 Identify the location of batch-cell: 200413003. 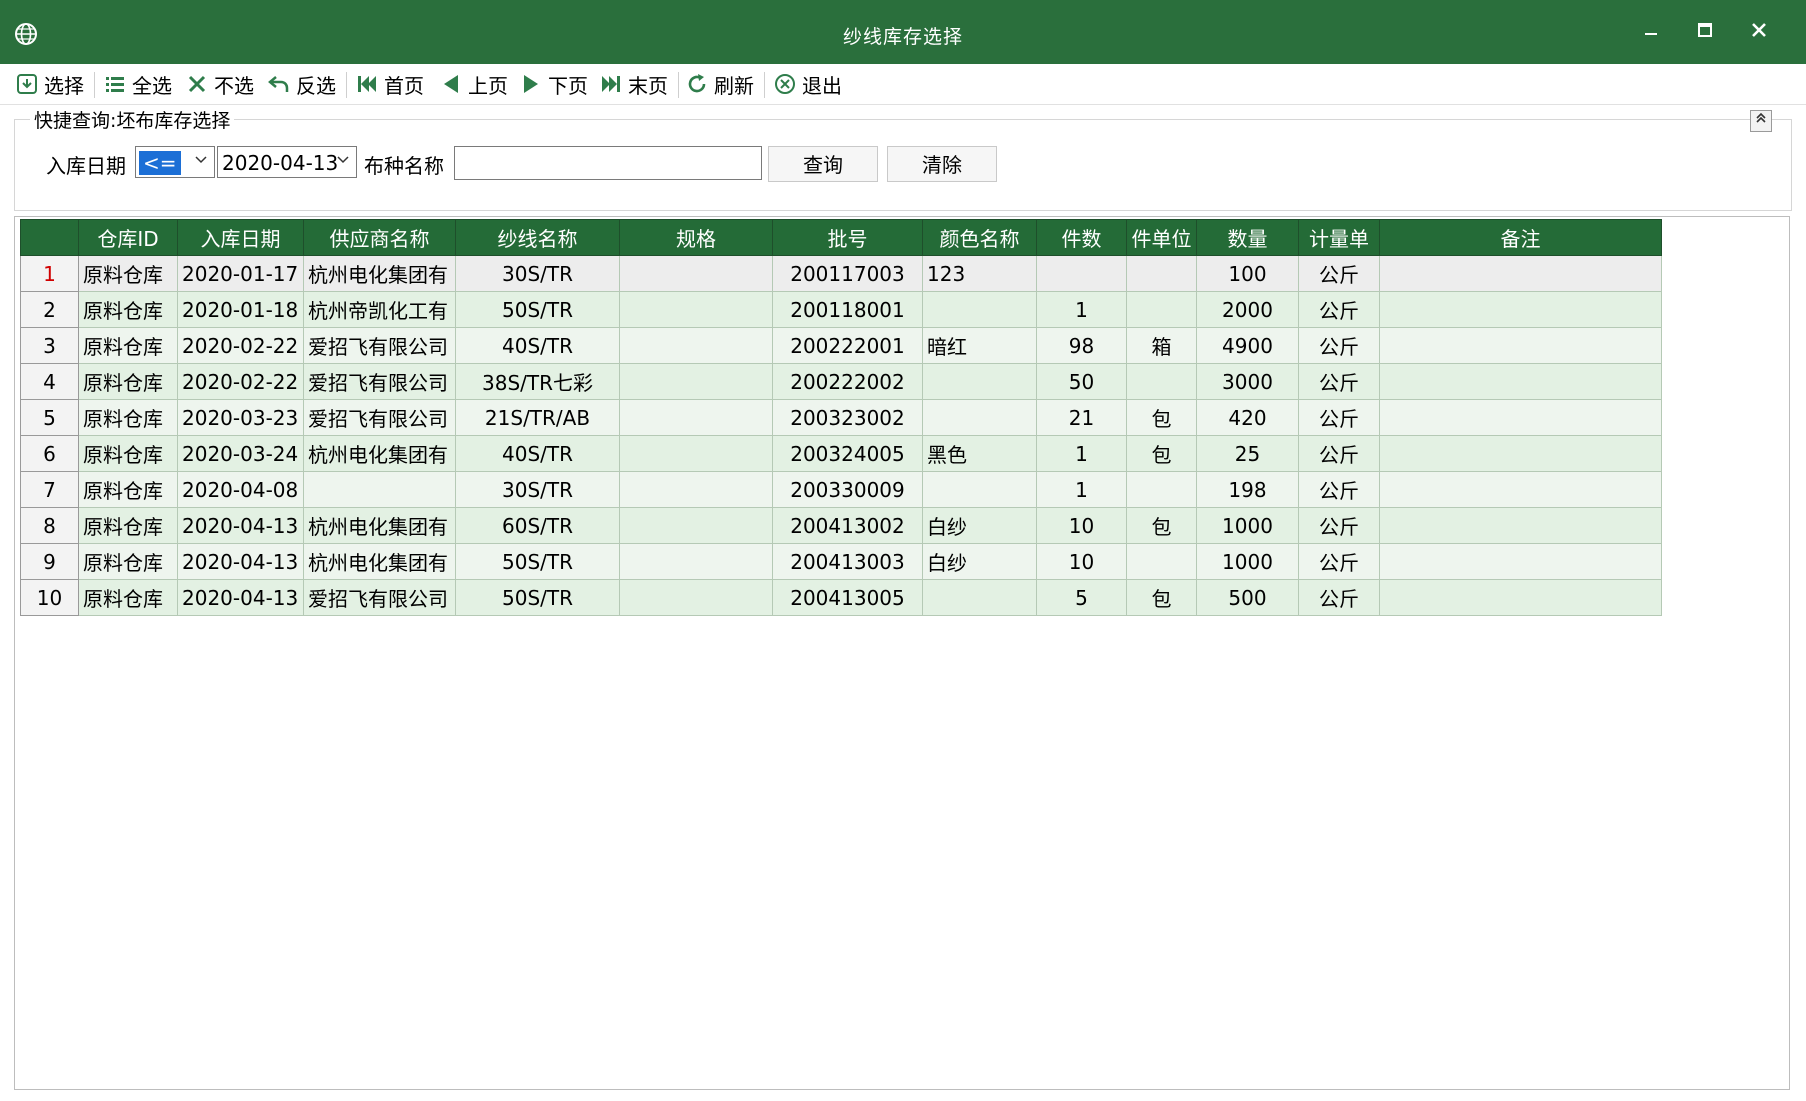
(847, 561).